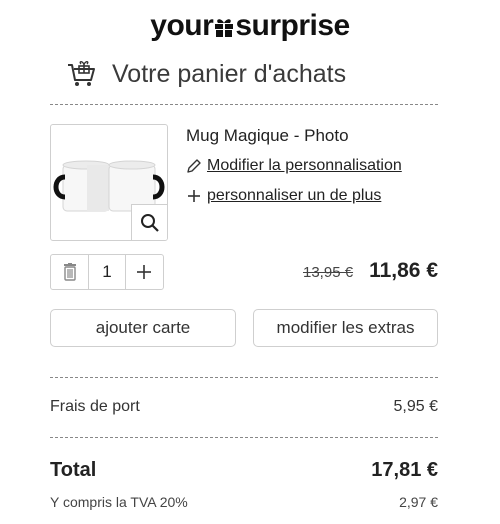 The image size is (500, 524). What do you see at coordinates (73, 470) in the screenshot?
I see `total-label: Total` at bounding box center [73, 470].